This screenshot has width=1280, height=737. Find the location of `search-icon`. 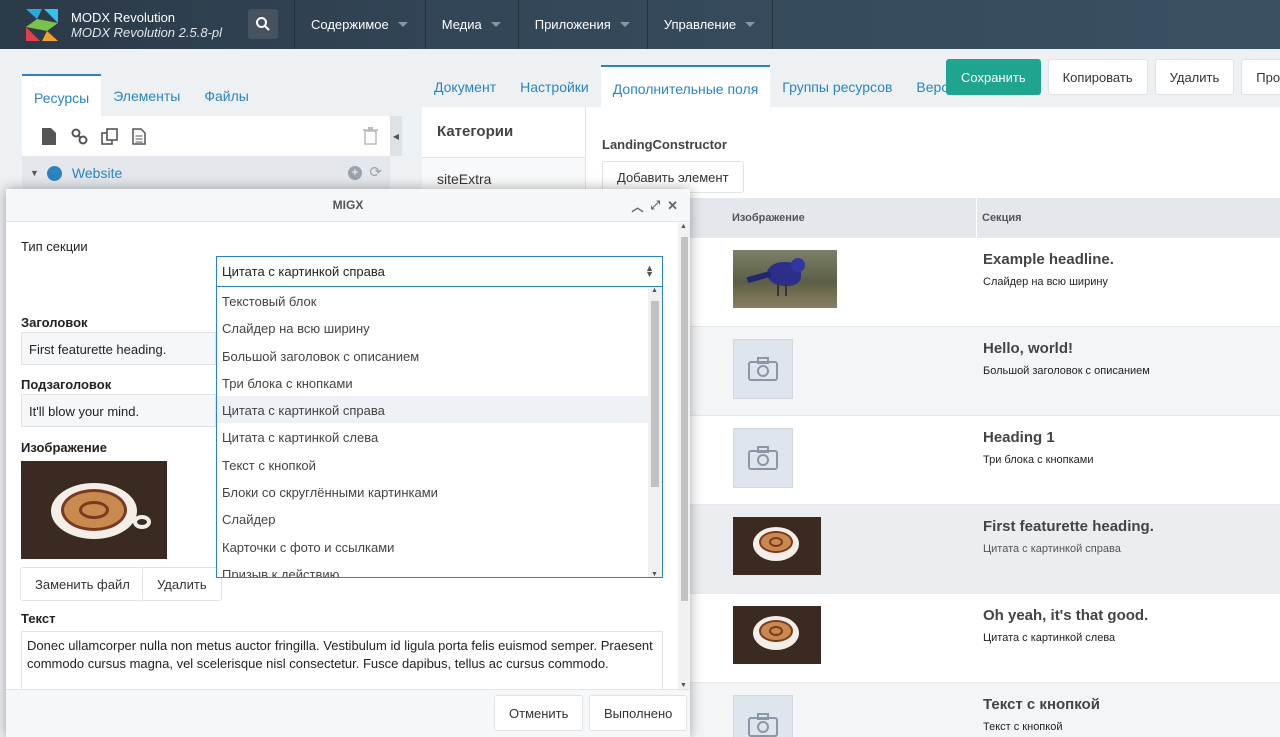

search-icon is located at coordinates (263, 24).